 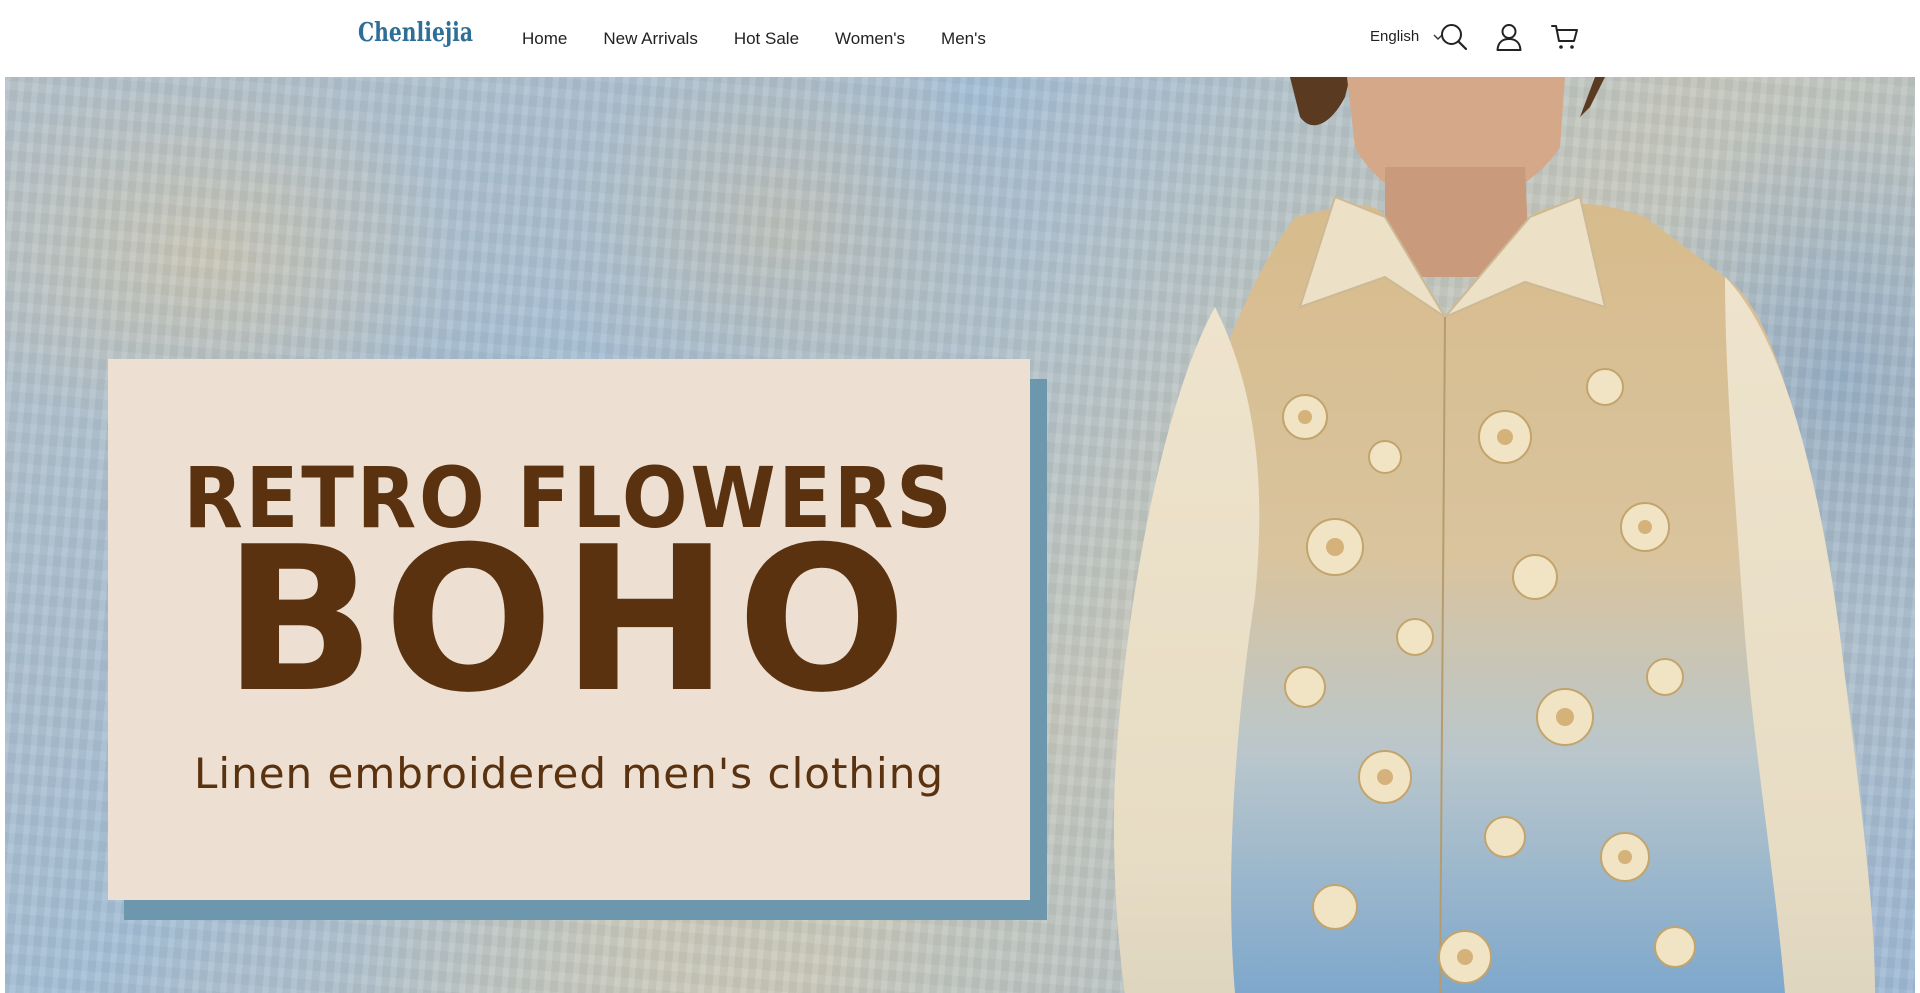 I want to click on nav-item-new-arrivals: New Arrivals, so click(x=650, y=39).